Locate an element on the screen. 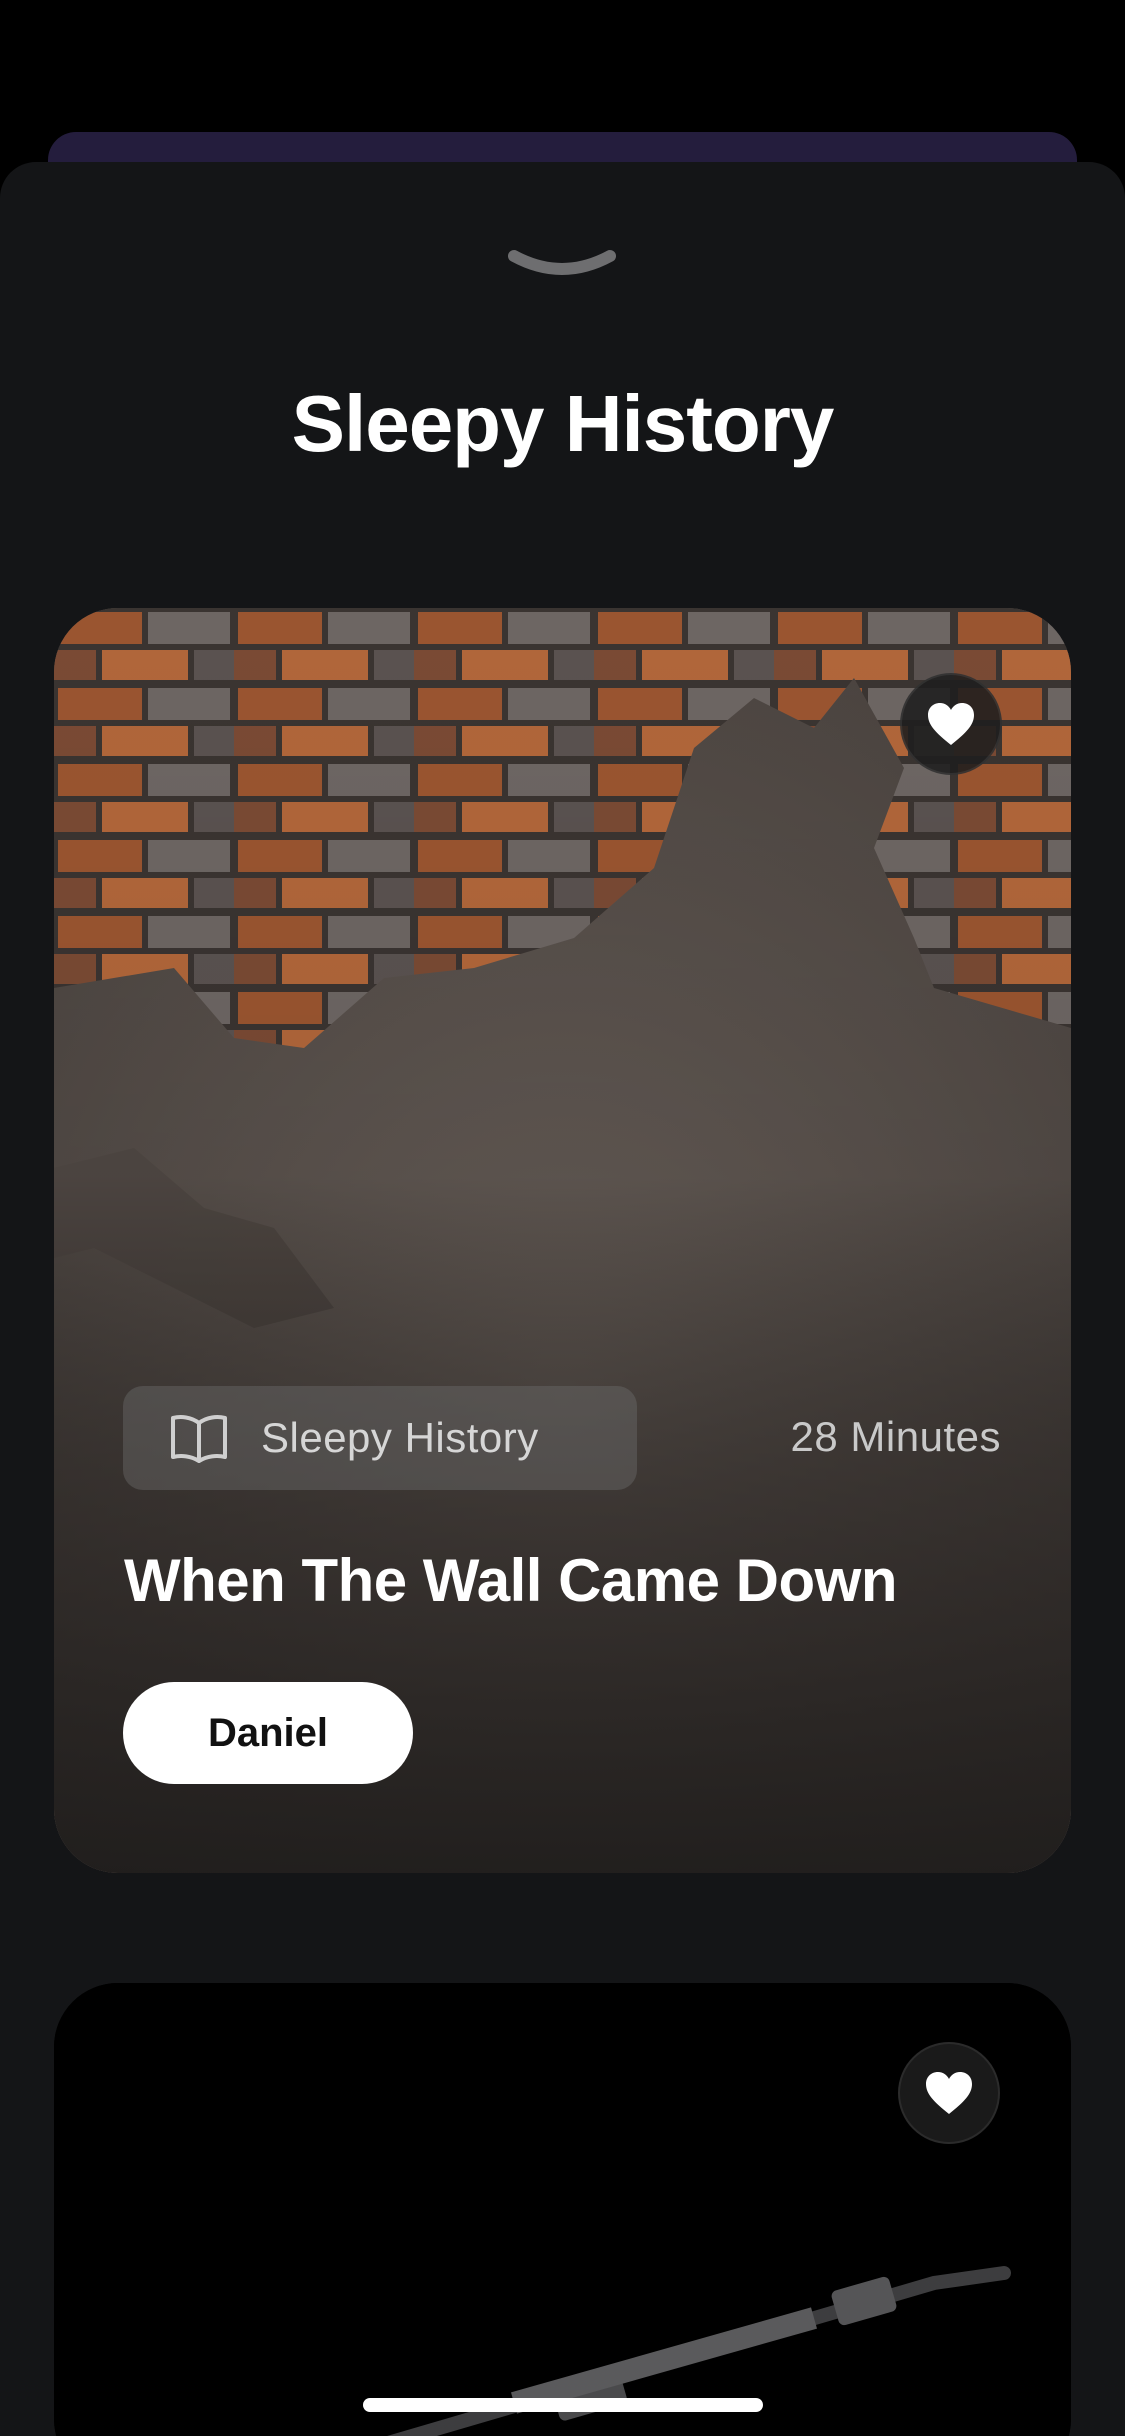 The image size is (1125, 2436). book-open-icon is located at coordinates (199, 1439).